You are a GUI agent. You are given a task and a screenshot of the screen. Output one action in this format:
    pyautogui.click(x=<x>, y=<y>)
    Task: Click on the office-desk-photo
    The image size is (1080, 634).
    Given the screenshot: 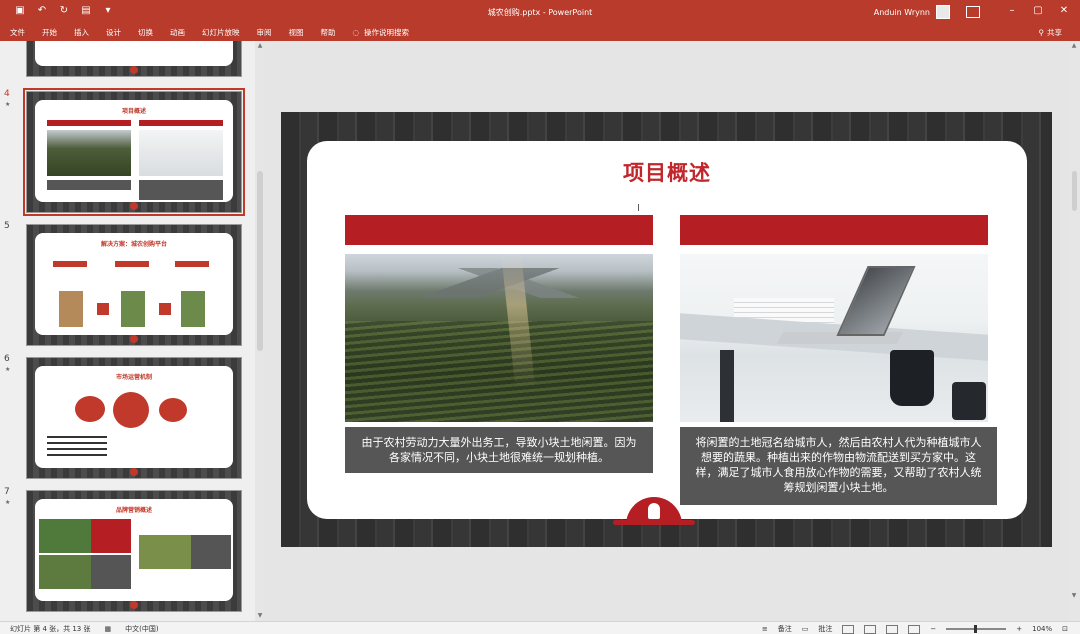 What is the action you would take?
    pyautogui.click(x=834, y=338)
    